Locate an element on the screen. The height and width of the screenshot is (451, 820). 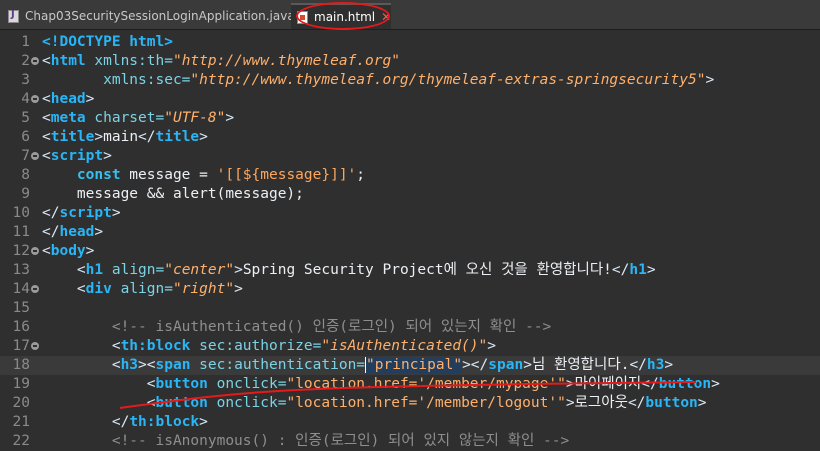
line-number: 13 is located at coordinates (21, 270).